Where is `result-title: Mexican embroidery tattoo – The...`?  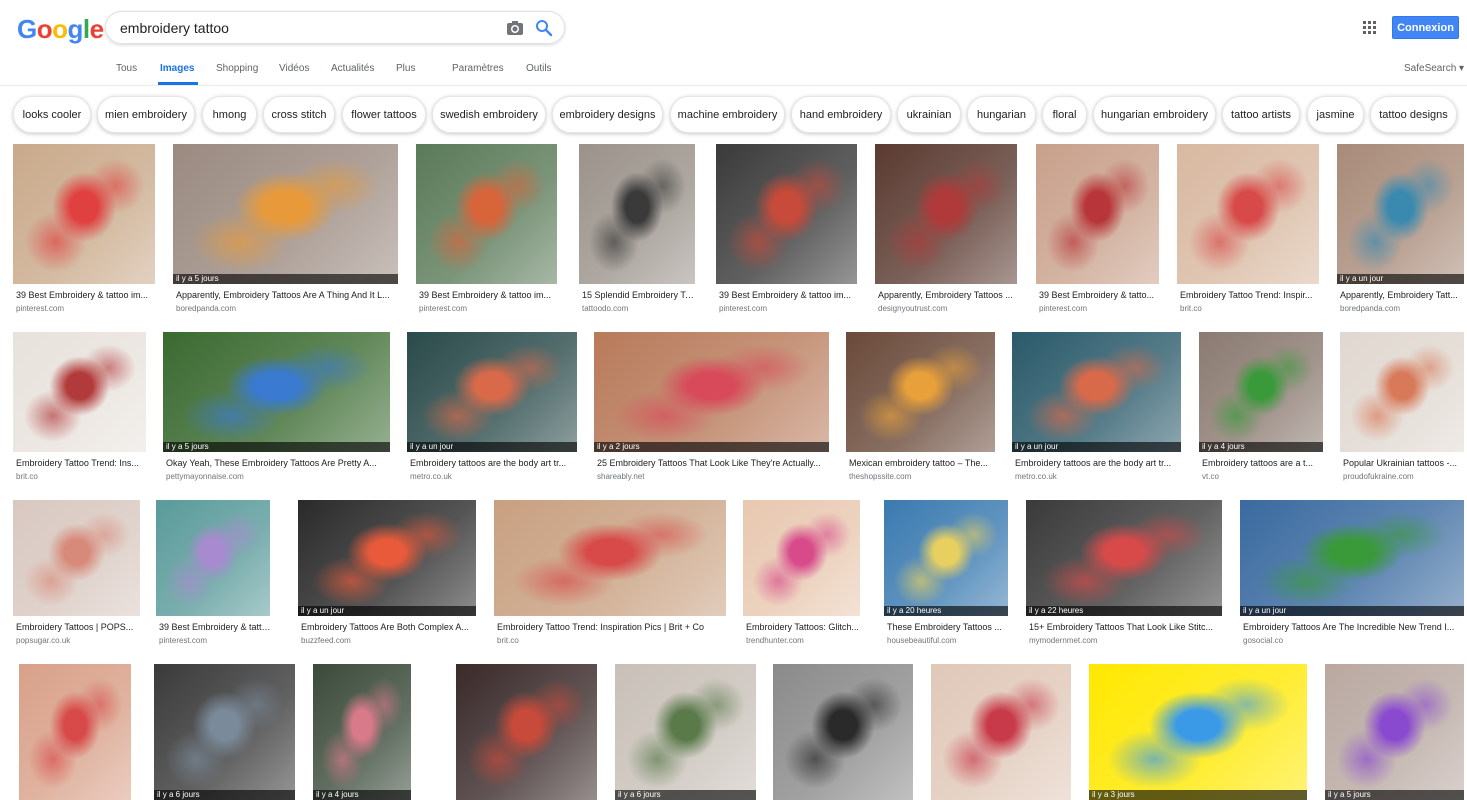
result-title: Mexican embroidery tattoo – The... is located at coordinates (922, 463).